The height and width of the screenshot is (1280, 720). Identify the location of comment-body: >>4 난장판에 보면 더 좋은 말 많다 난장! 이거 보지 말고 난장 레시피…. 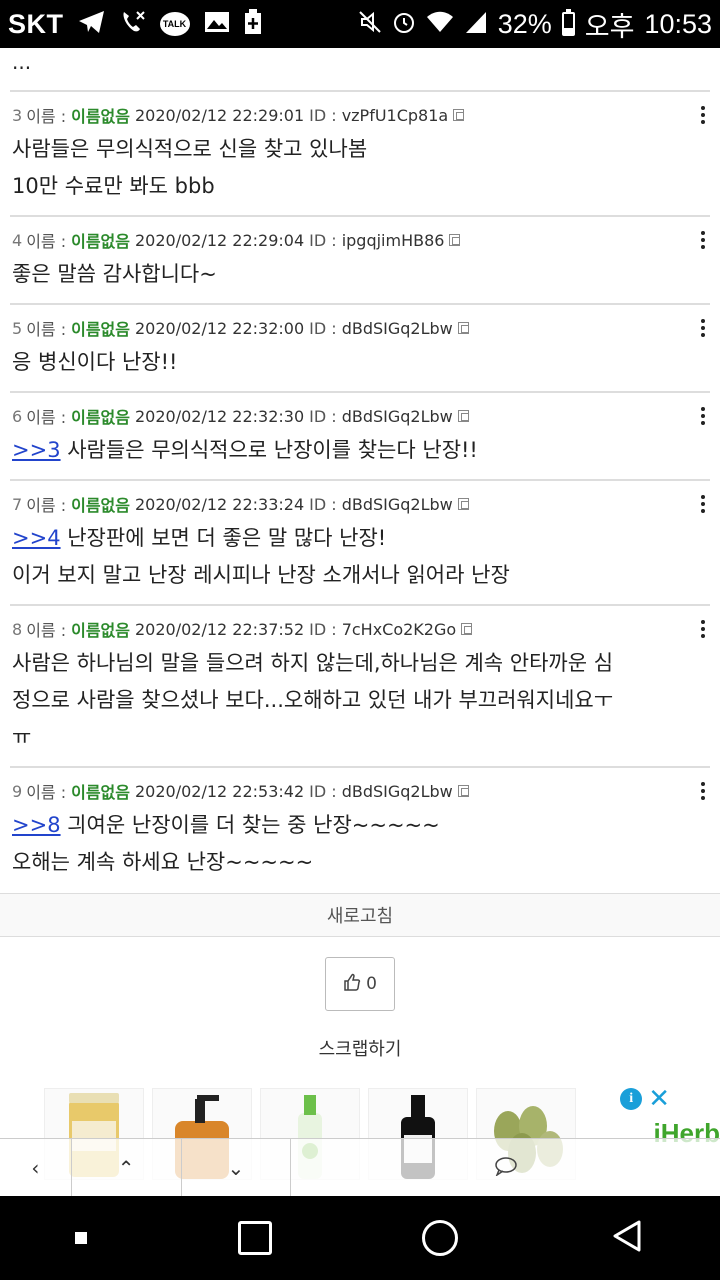
(360, 557).